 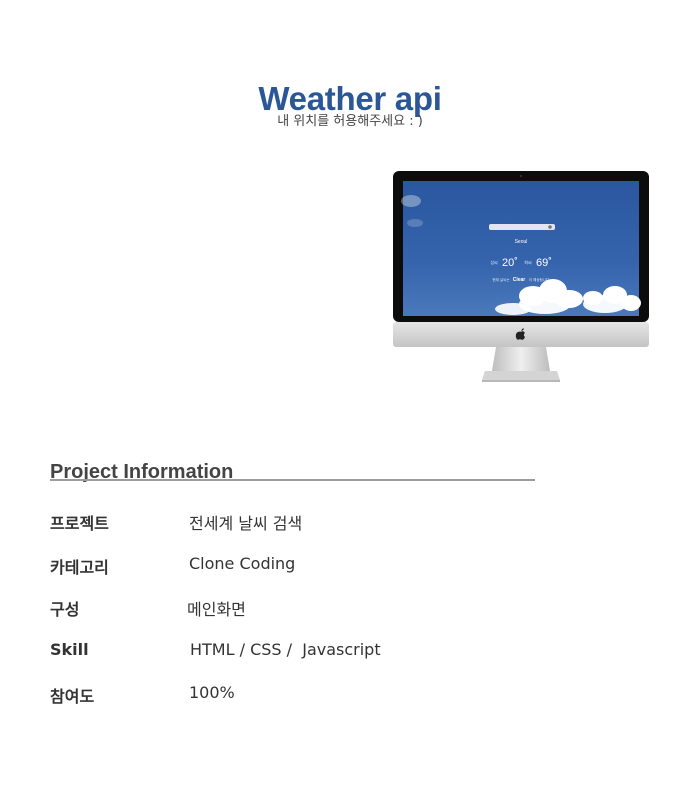 I want to click on info-value-skill: HTML / CSS / Javascript, so click(x=285, y=649).